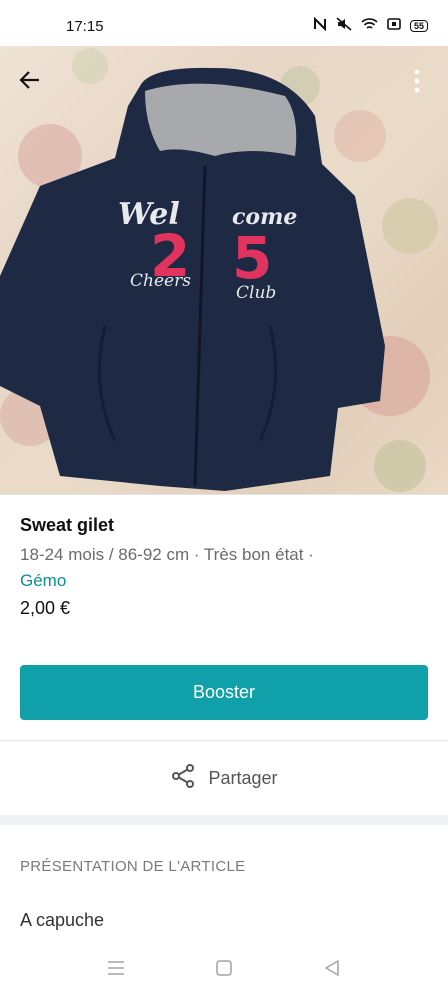 This screenshot has width=448, height=995. Describe the element at coordinates (160, 281) in the screenshot. I see `svg-text: Cheers` at that location.